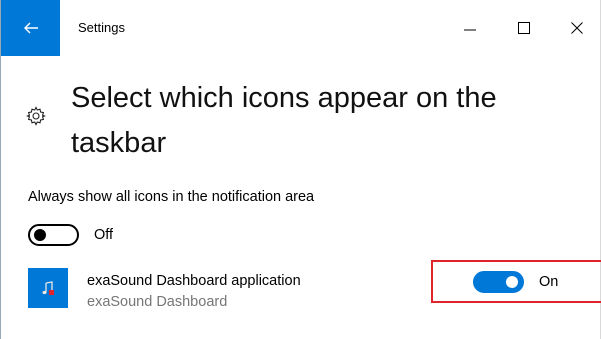  I want to click on app-toggle-row: On, so click(515, 282).